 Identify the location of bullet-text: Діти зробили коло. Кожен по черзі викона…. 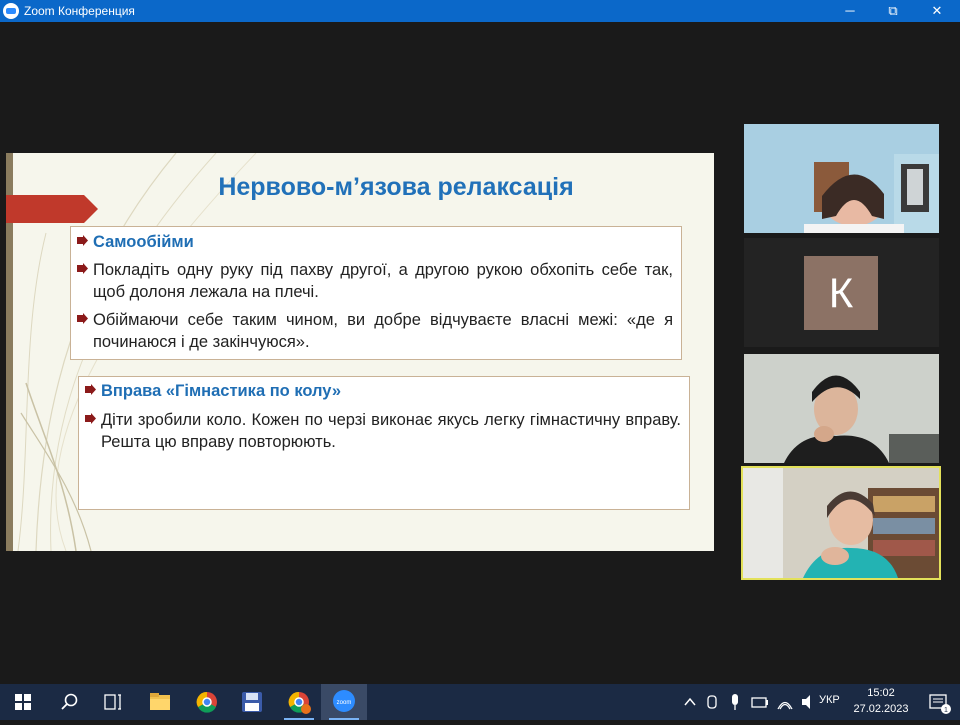
(391, 431).